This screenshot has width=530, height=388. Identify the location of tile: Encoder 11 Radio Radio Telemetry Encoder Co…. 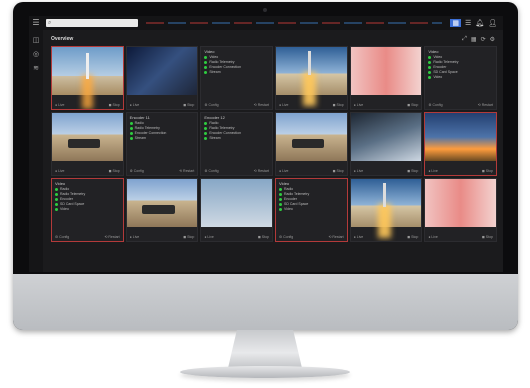
(162, 144).